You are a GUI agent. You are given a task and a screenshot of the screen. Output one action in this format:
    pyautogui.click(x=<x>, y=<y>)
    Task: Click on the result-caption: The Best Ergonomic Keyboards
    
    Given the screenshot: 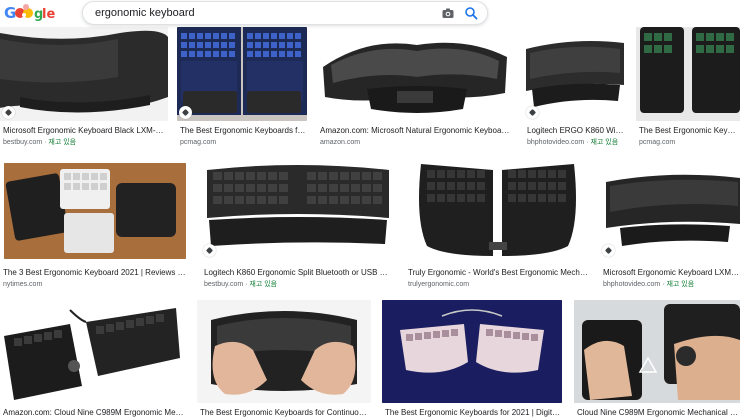 What is the action you would take?
    pyautogui.click(x=689, y=131)
    